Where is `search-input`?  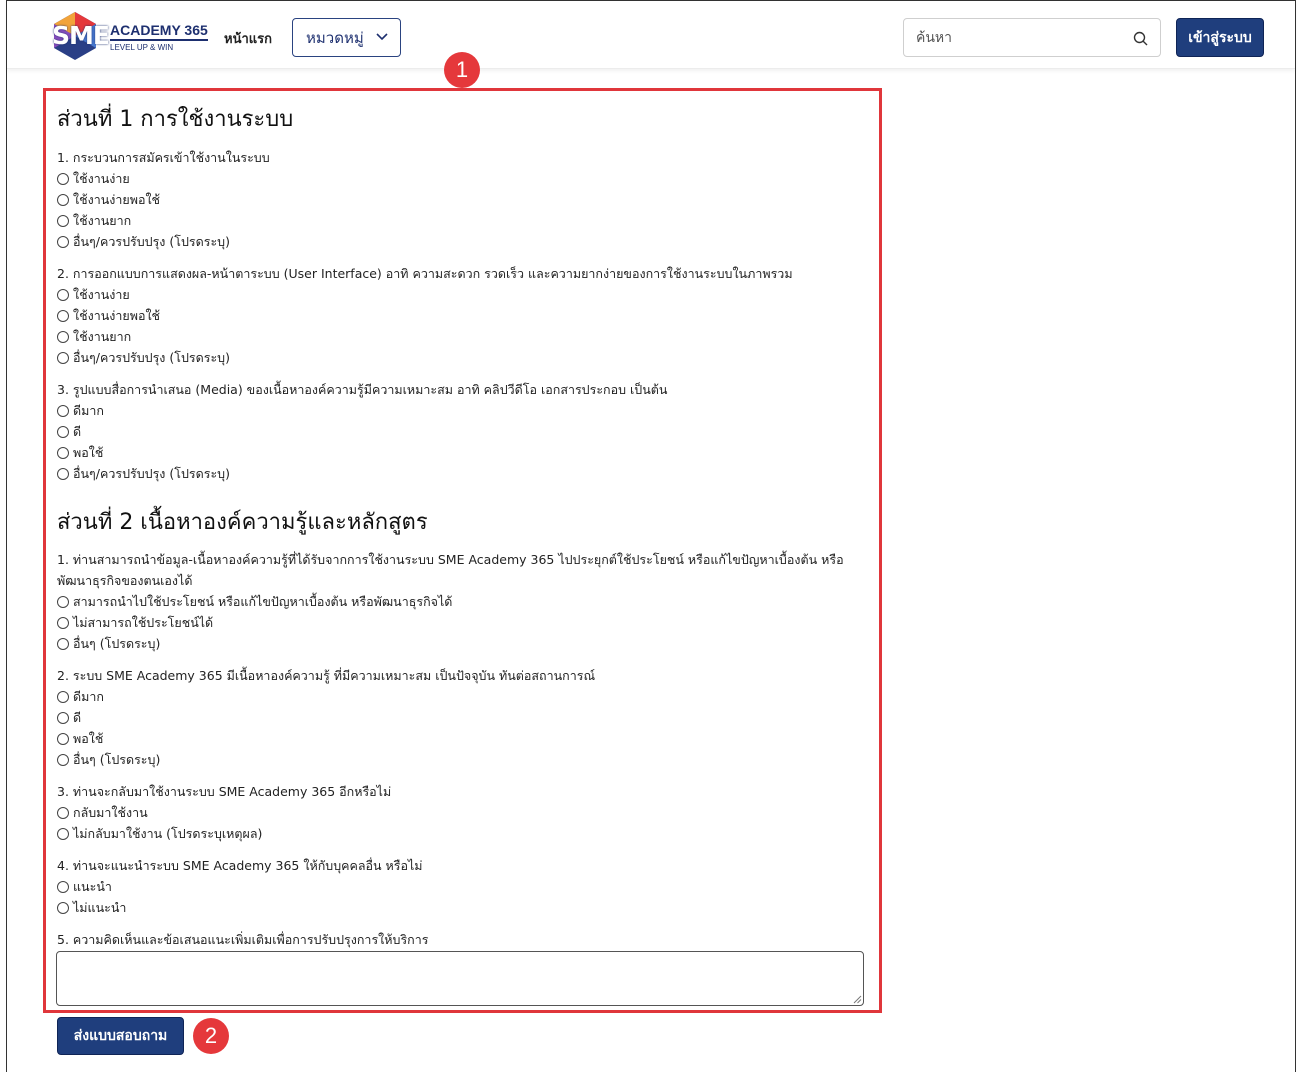
search-input is located at coordinates (1014, 37).